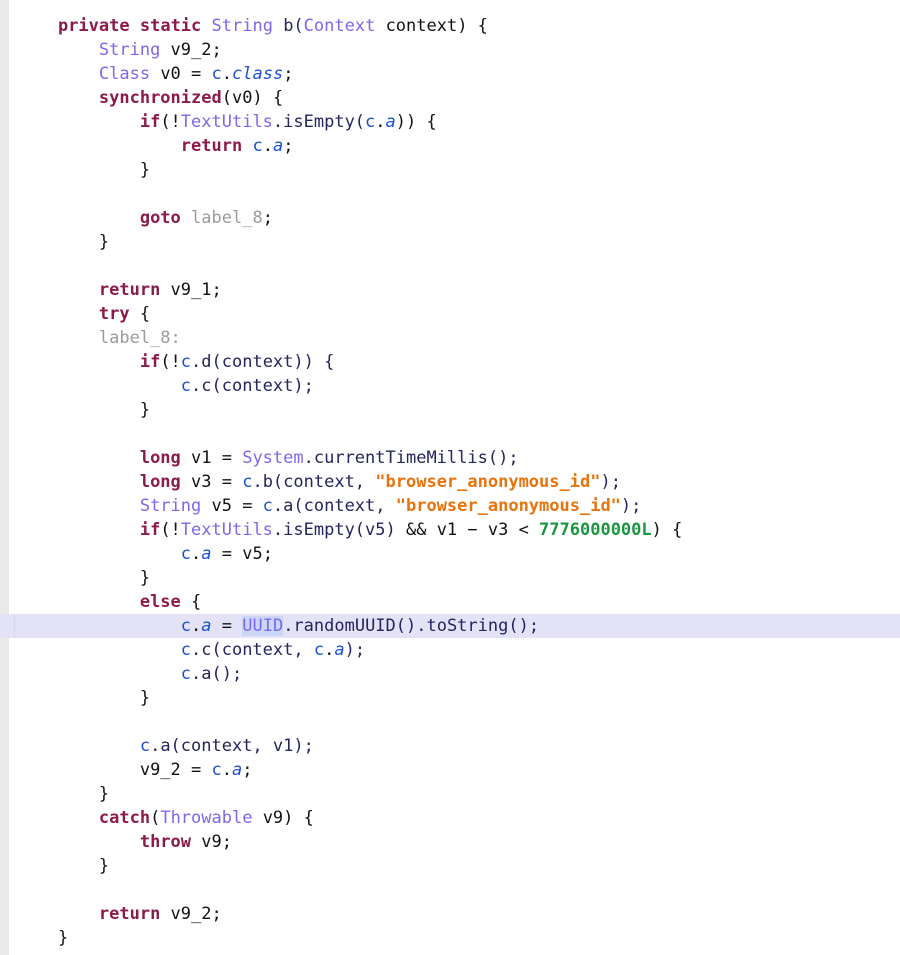  Describe the element at coordinates (288, 26) in the screenshot. I see `token-method: b(` at that location.